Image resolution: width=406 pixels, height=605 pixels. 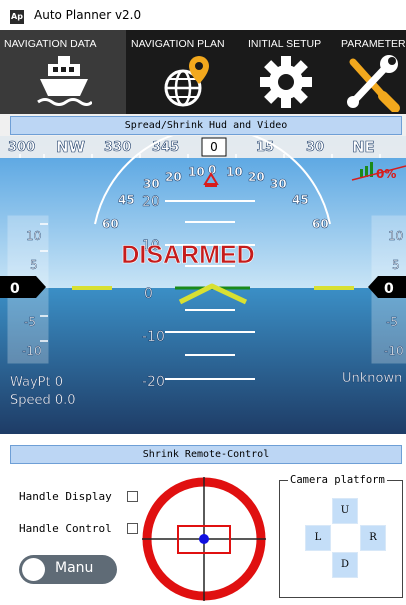 I want to click on handle-control-label: Handle Control, so click(x=65, y=528).